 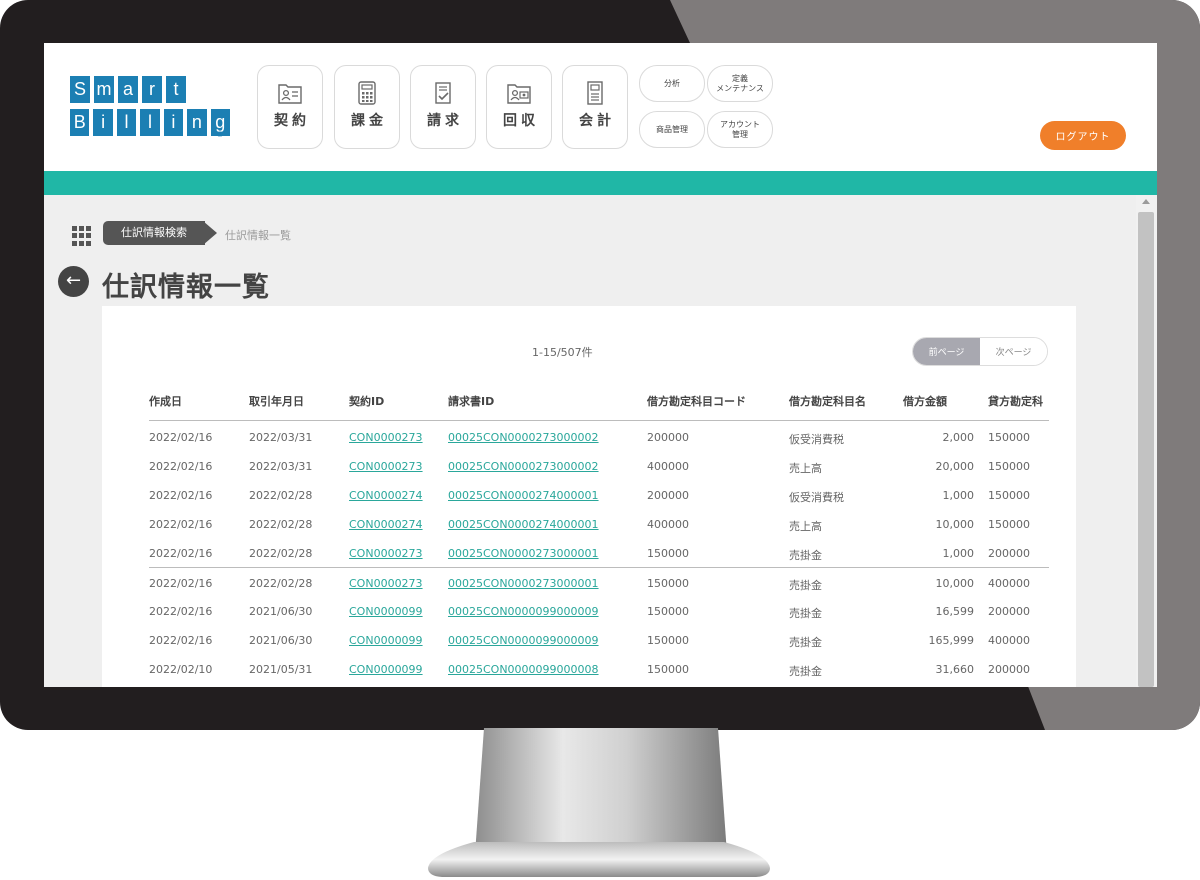 I want to click on grid-menu-icon, so click(x=82, y=236).